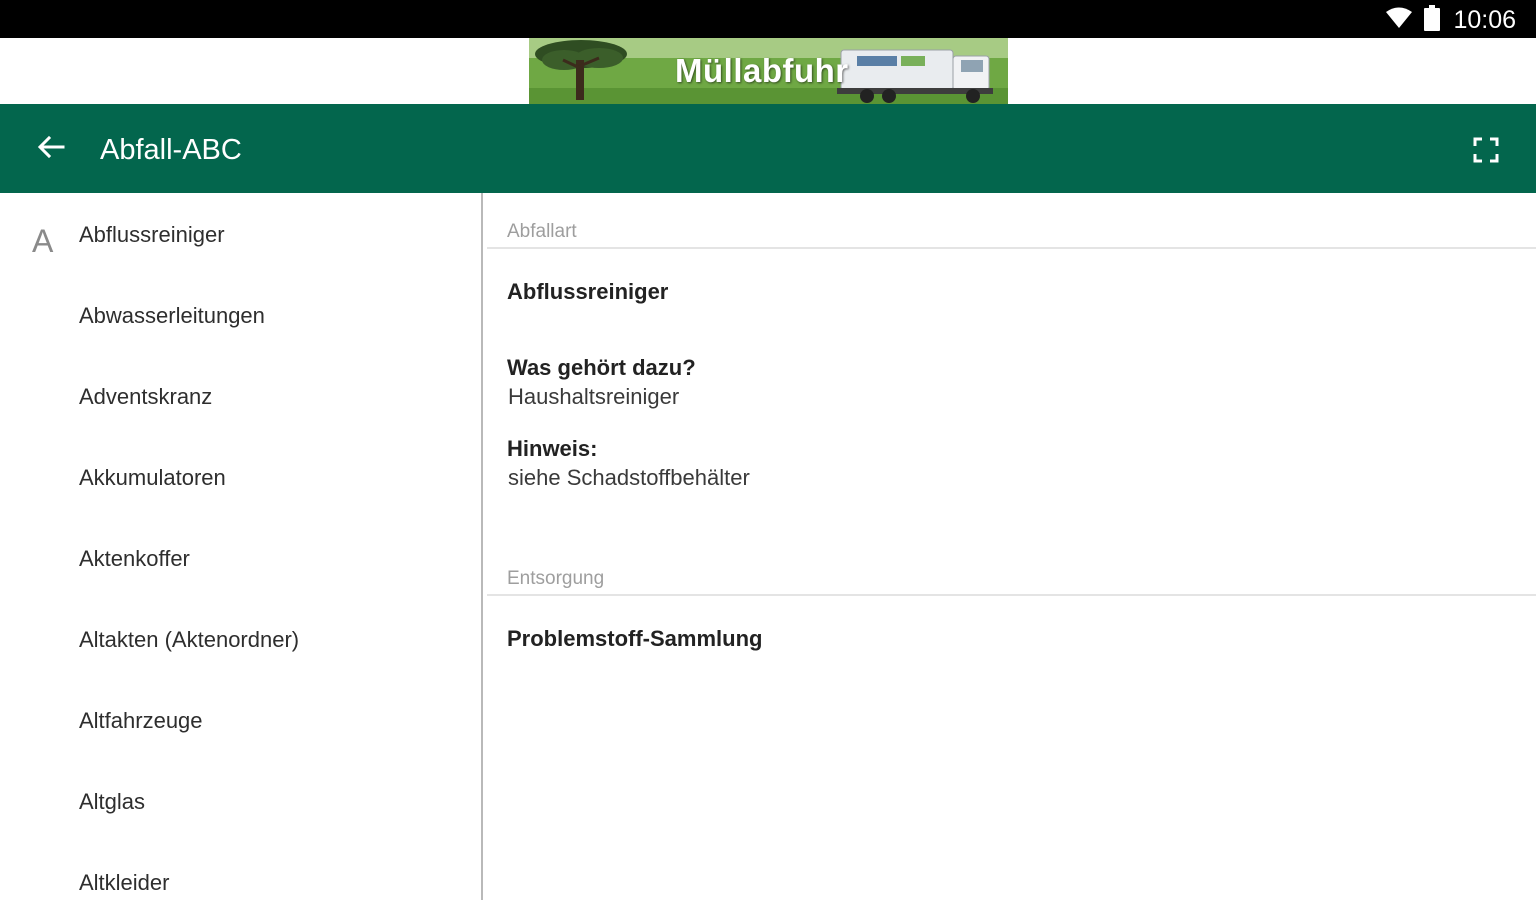 This screenshot has width=1536, height=913. Describe the element at coordinates (629, 477) in the screenshot. I see `hint-value: siehe Schadstoffbehälter` at that location.